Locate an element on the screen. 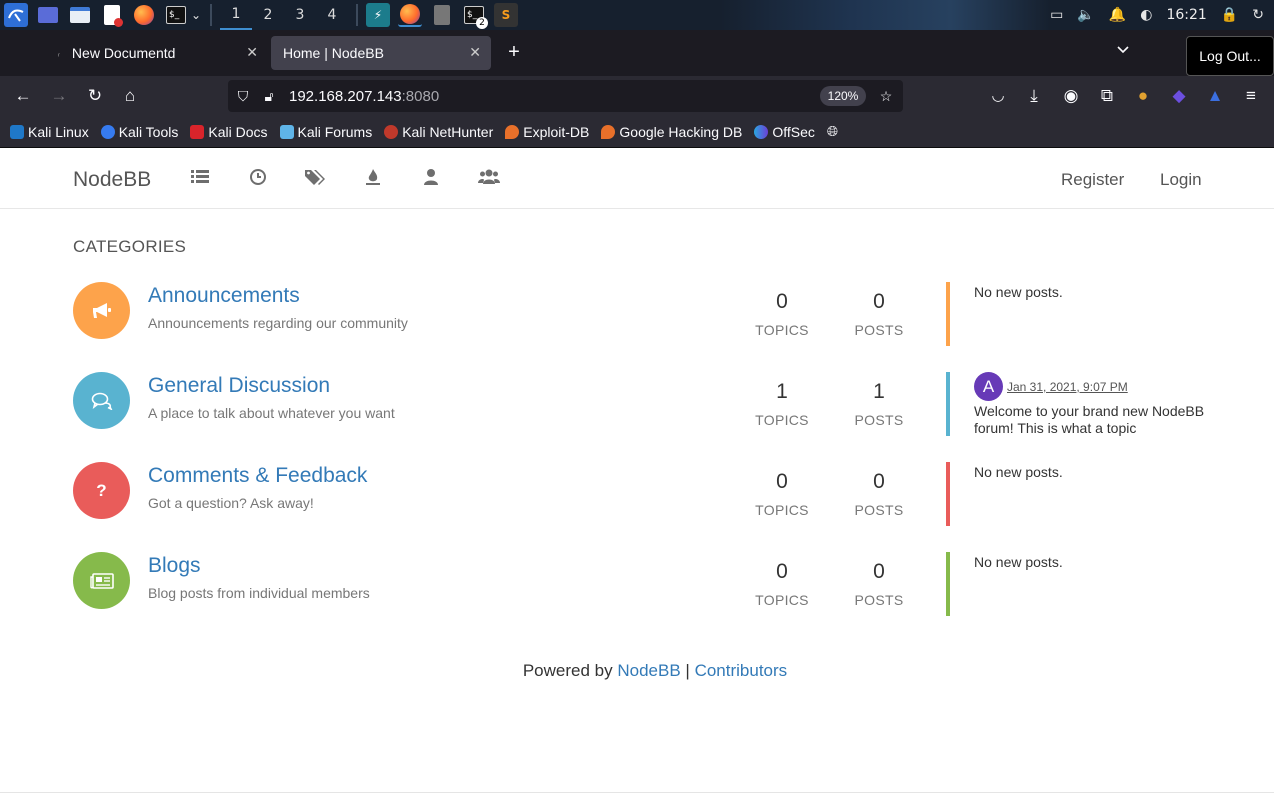 The image size is (1274, 794). power-manager-icon: ◐ is located at coordinates (1146, 15).